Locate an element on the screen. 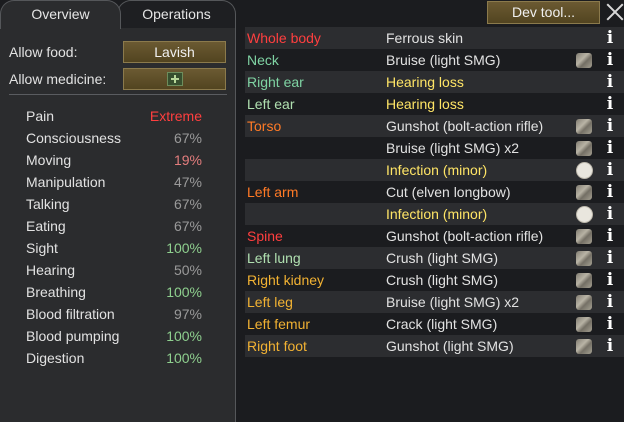 The image size is (624, 422). capacity-value: 19% is located at coordinates (187, 160).